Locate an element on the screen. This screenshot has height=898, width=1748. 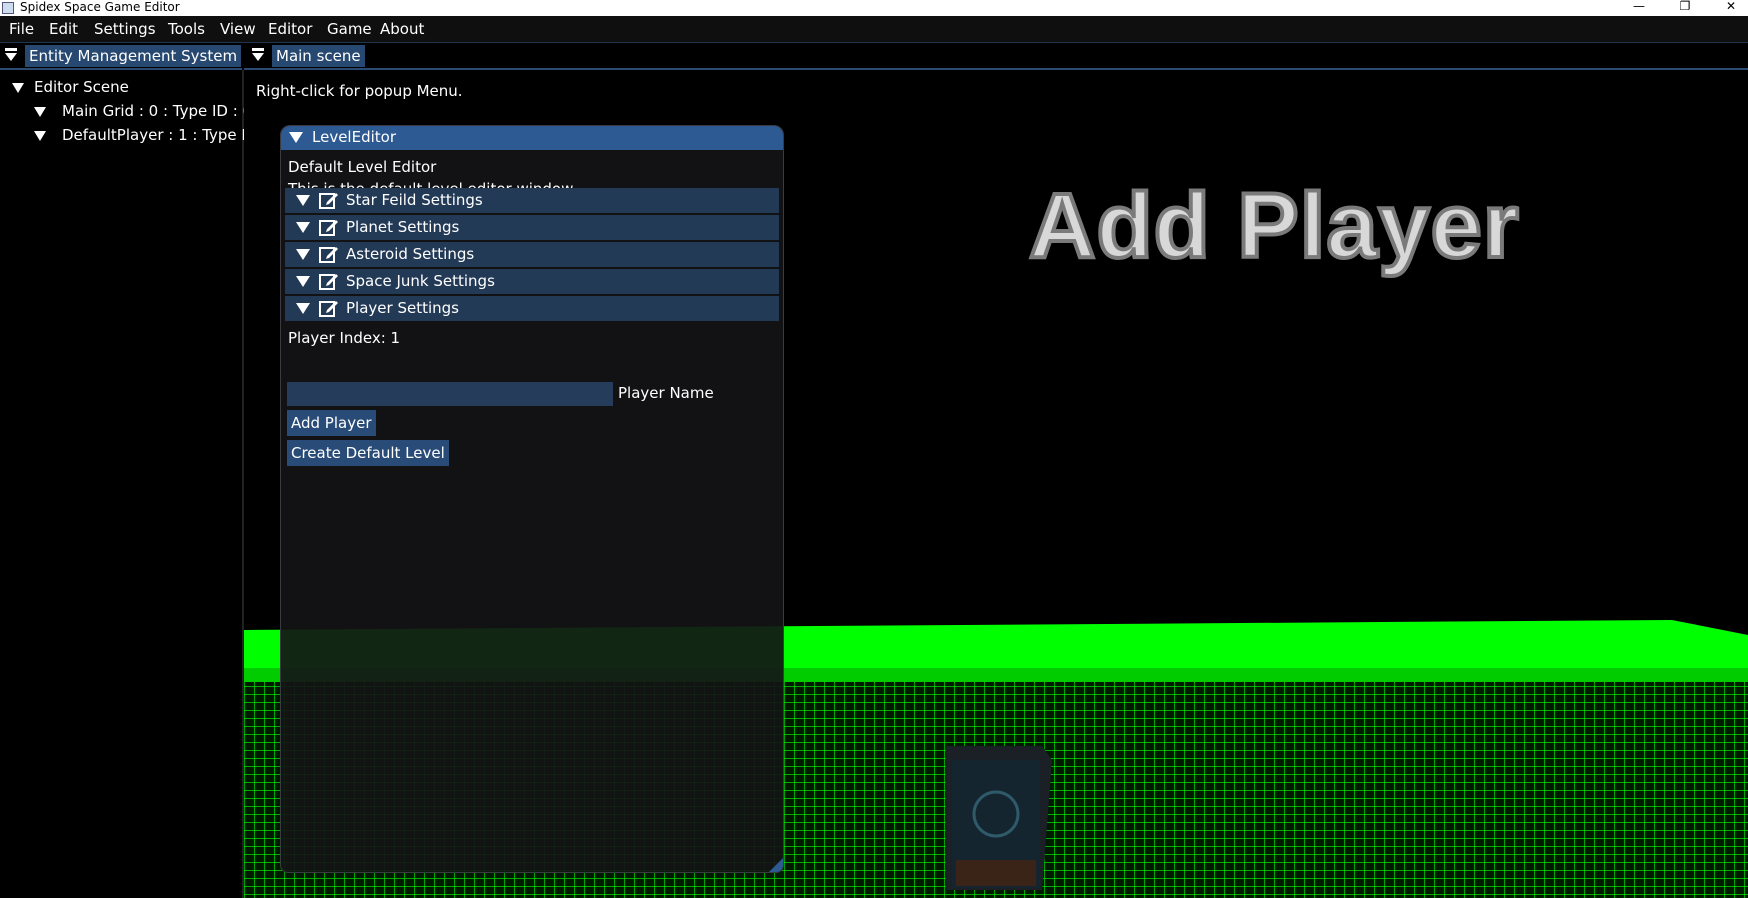
section-label: Star Feild Settings is located at coordinates (414, 200).